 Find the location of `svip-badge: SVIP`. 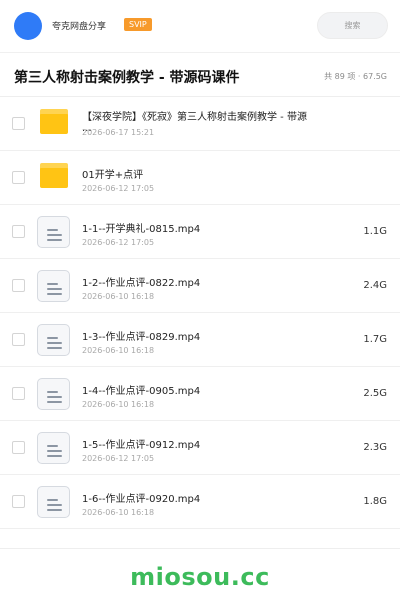

svip-badge: SVIP is located at coordinates (138, 24).